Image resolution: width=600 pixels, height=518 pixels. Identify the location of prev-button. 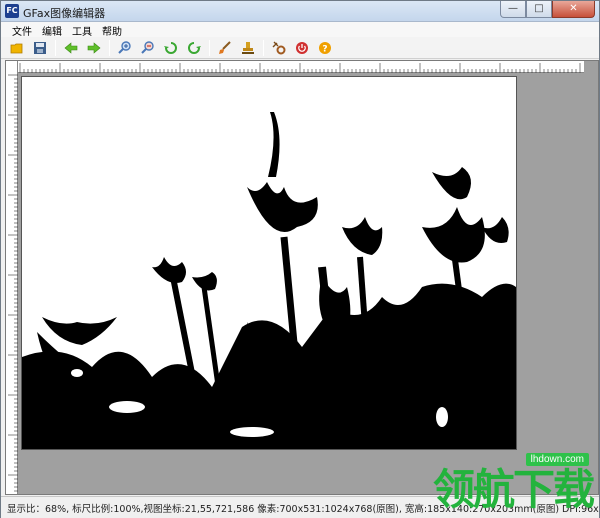
(71, 47).